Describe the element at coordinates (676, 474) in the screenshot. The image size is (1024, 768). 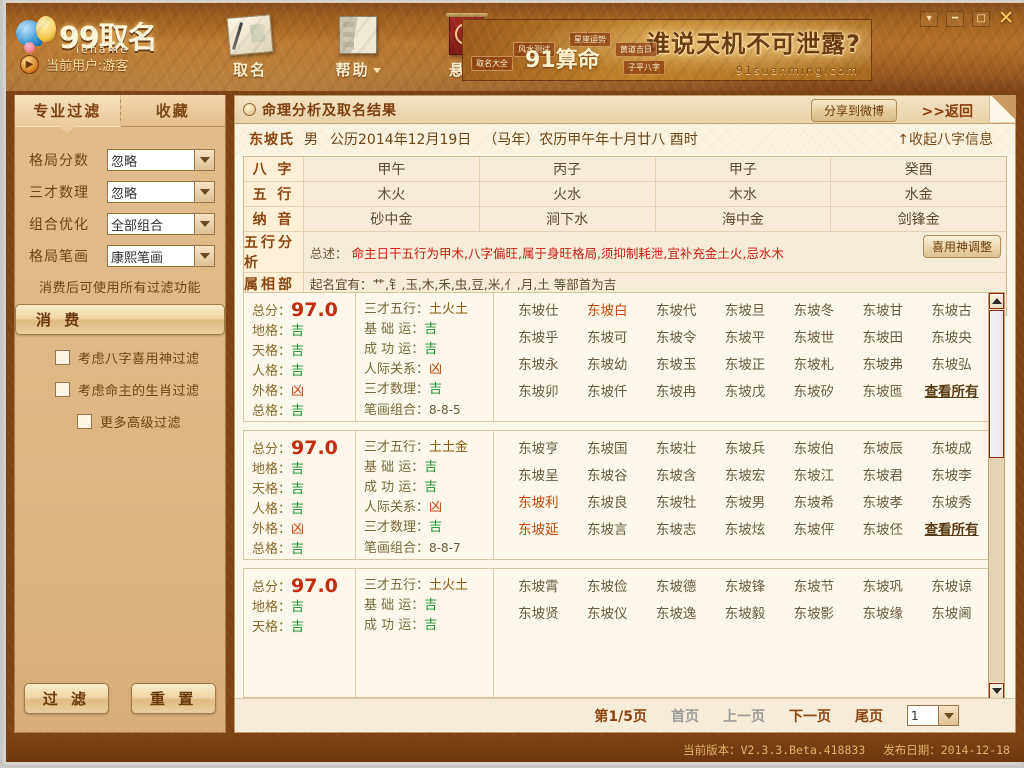
I see `list-item: 东坡含` at that location.